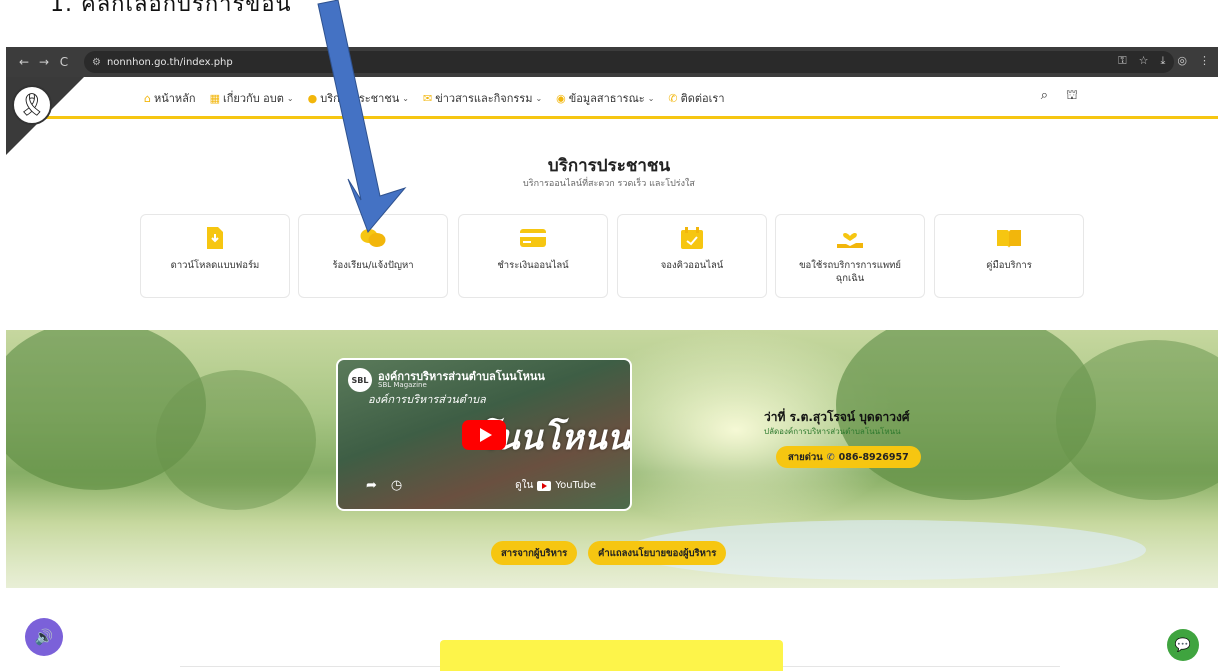  What do you see at coordinates (384, 485) in the screenshot?
I see `video-controls: ➦ ◷` at bounding box center [384, 485].